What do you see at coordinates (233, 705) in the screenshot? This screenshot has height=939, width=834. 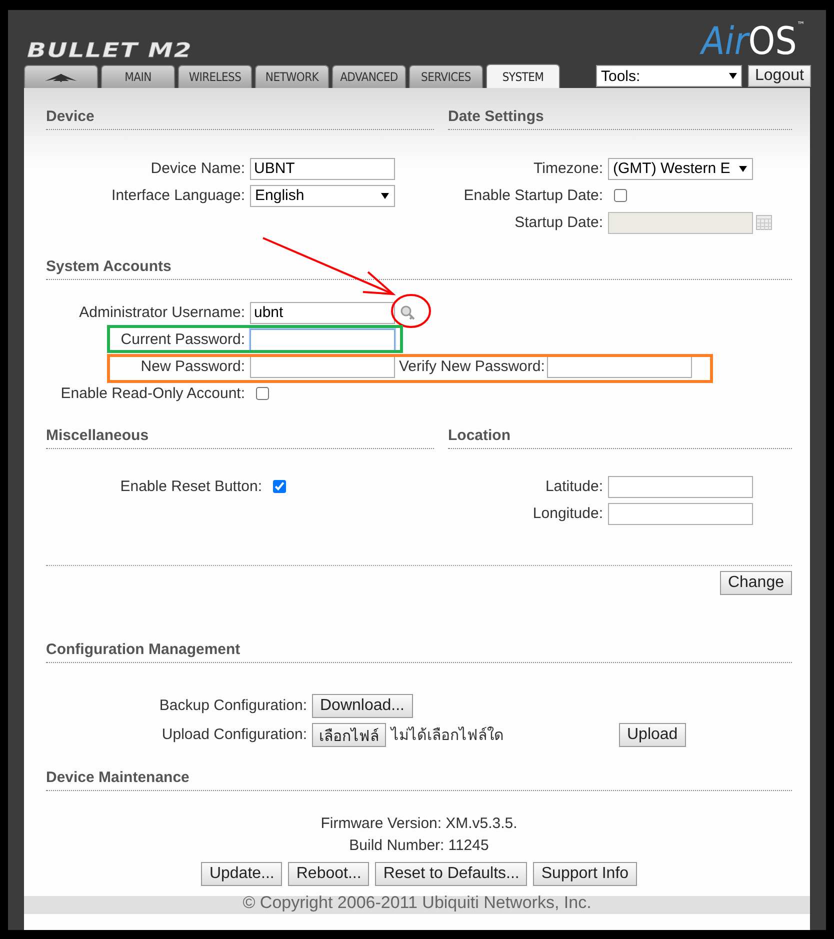 I see `field-label: Backup Configuration:` at bounding box center [233, 705].